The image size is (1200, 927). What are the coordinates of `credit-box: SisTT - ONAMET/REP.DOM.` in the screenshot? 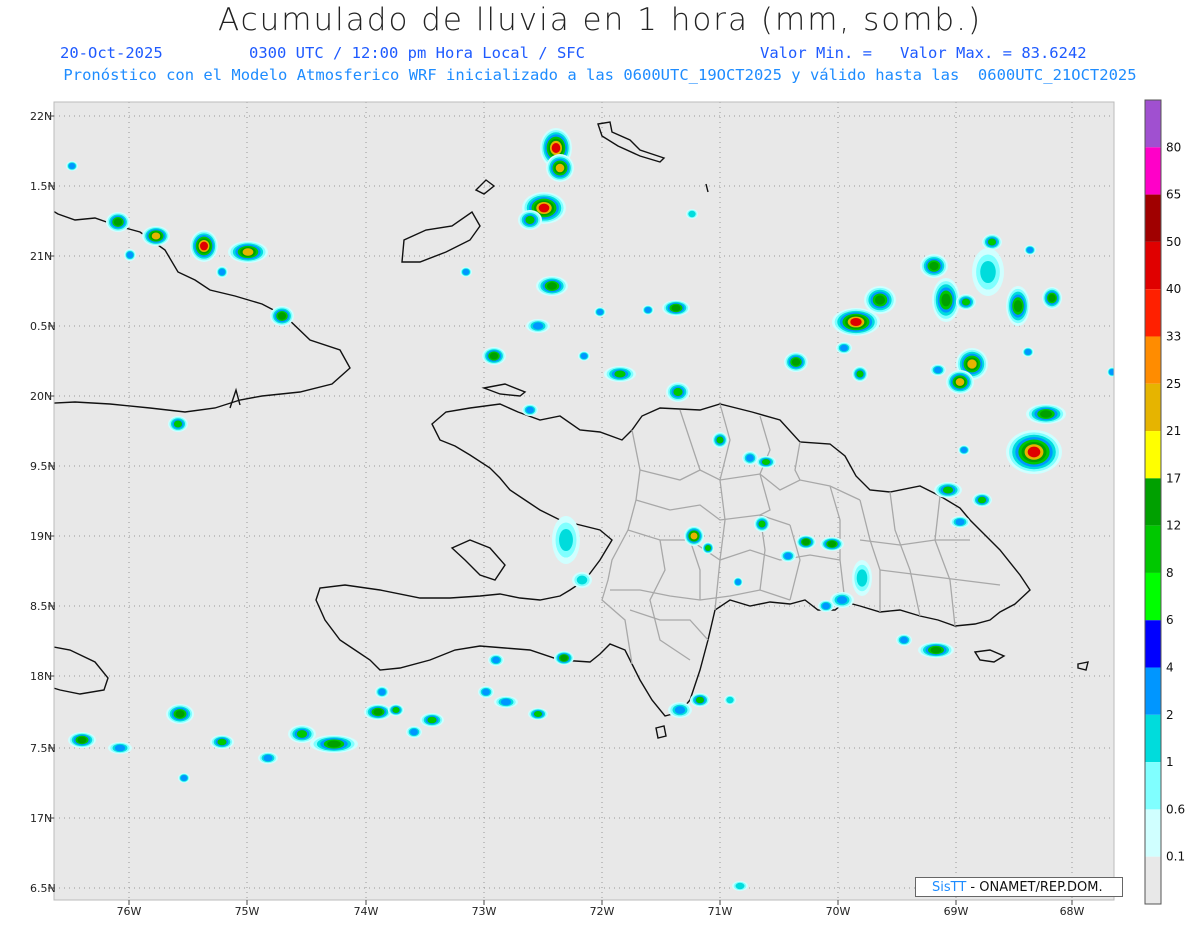 It's located at (1019, 887).